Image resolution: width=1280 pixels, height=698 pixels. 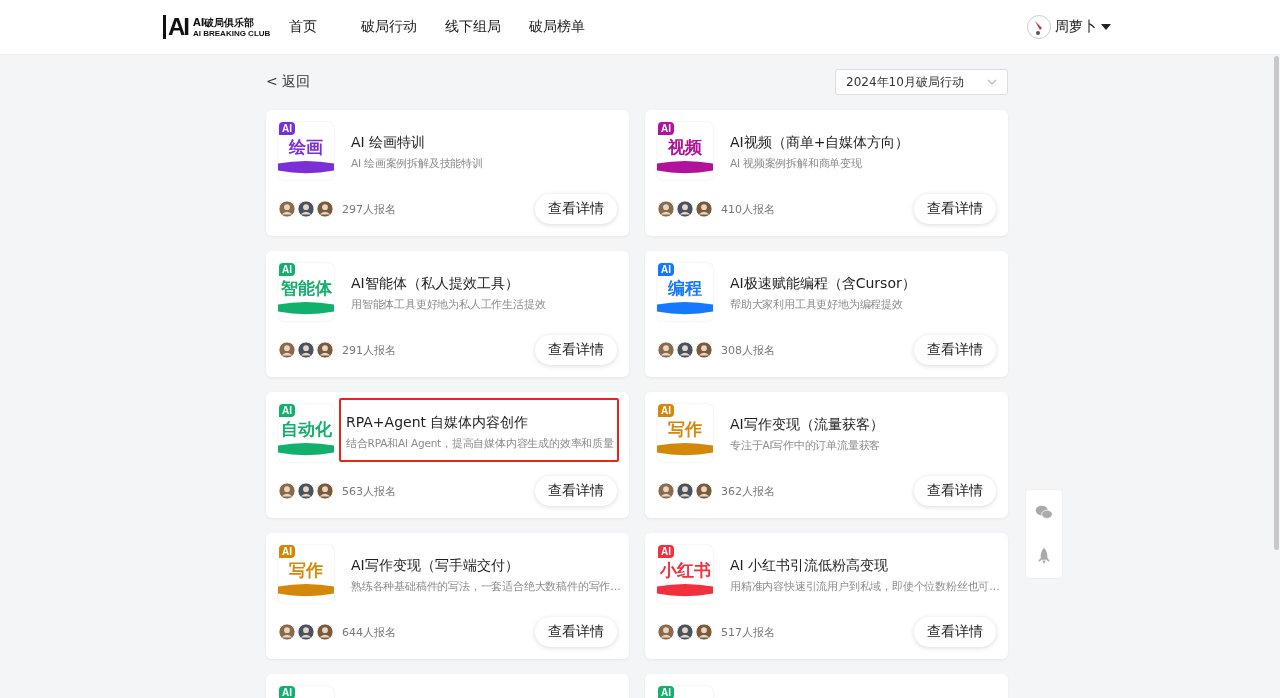 What do you see at coordinates (369, 209) in the screenshot?
I see `signup-count: 297人报名` at bounding box center [369, 209].